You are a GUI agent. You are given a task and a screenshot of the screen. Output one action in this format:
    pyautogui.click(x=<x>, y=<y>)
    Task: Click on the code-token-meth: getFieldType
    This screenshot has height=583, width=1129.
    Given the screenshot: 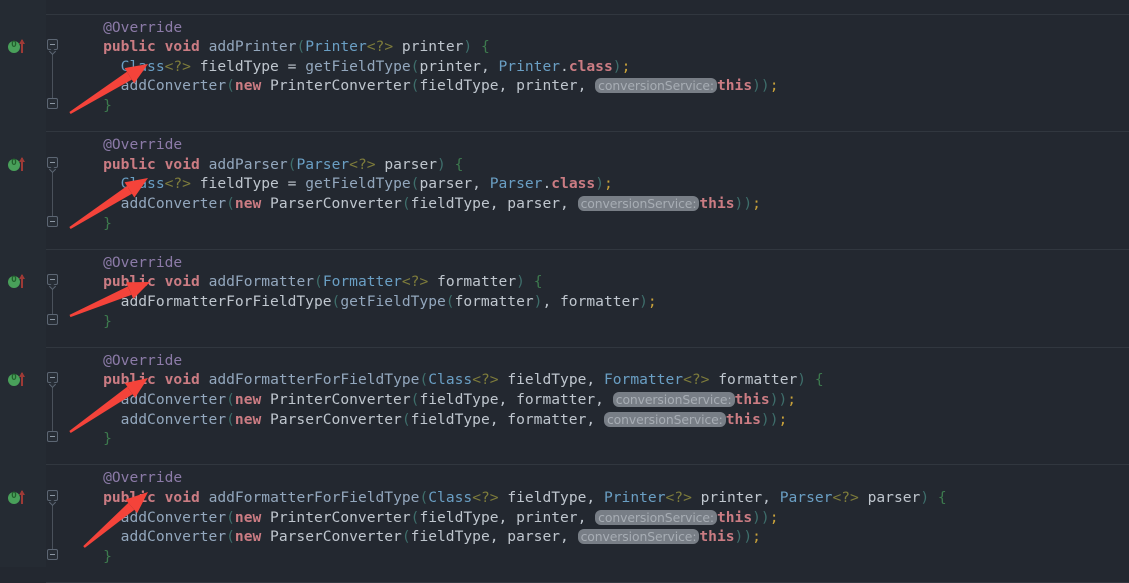 What is the action you would take?
    pyautogui.click(x=358, y=66)
    